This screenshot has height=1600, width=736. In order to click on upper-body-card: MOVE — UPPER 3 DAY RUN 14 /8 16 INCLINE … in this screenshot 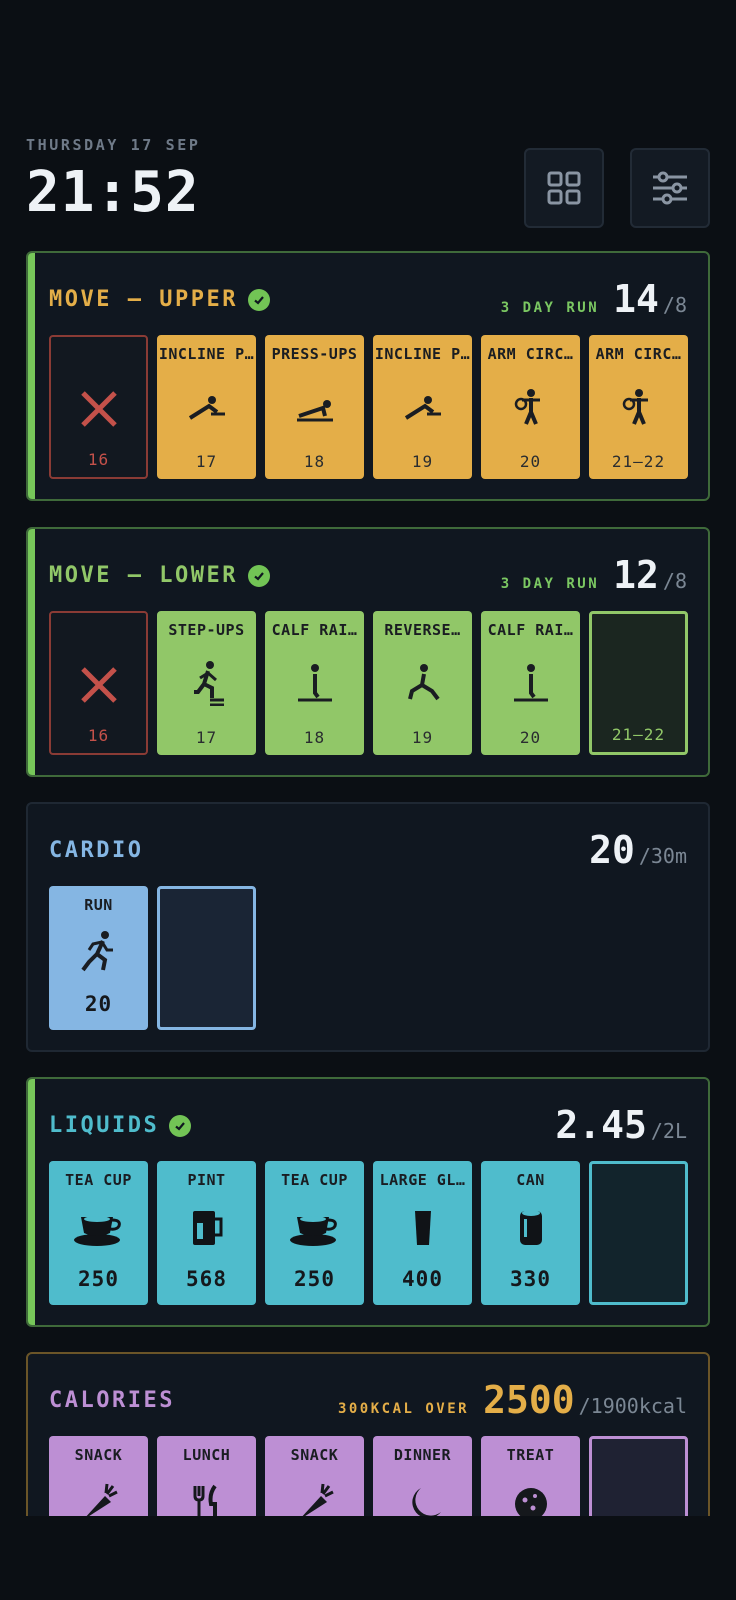, I will do `click(368, 376)`.